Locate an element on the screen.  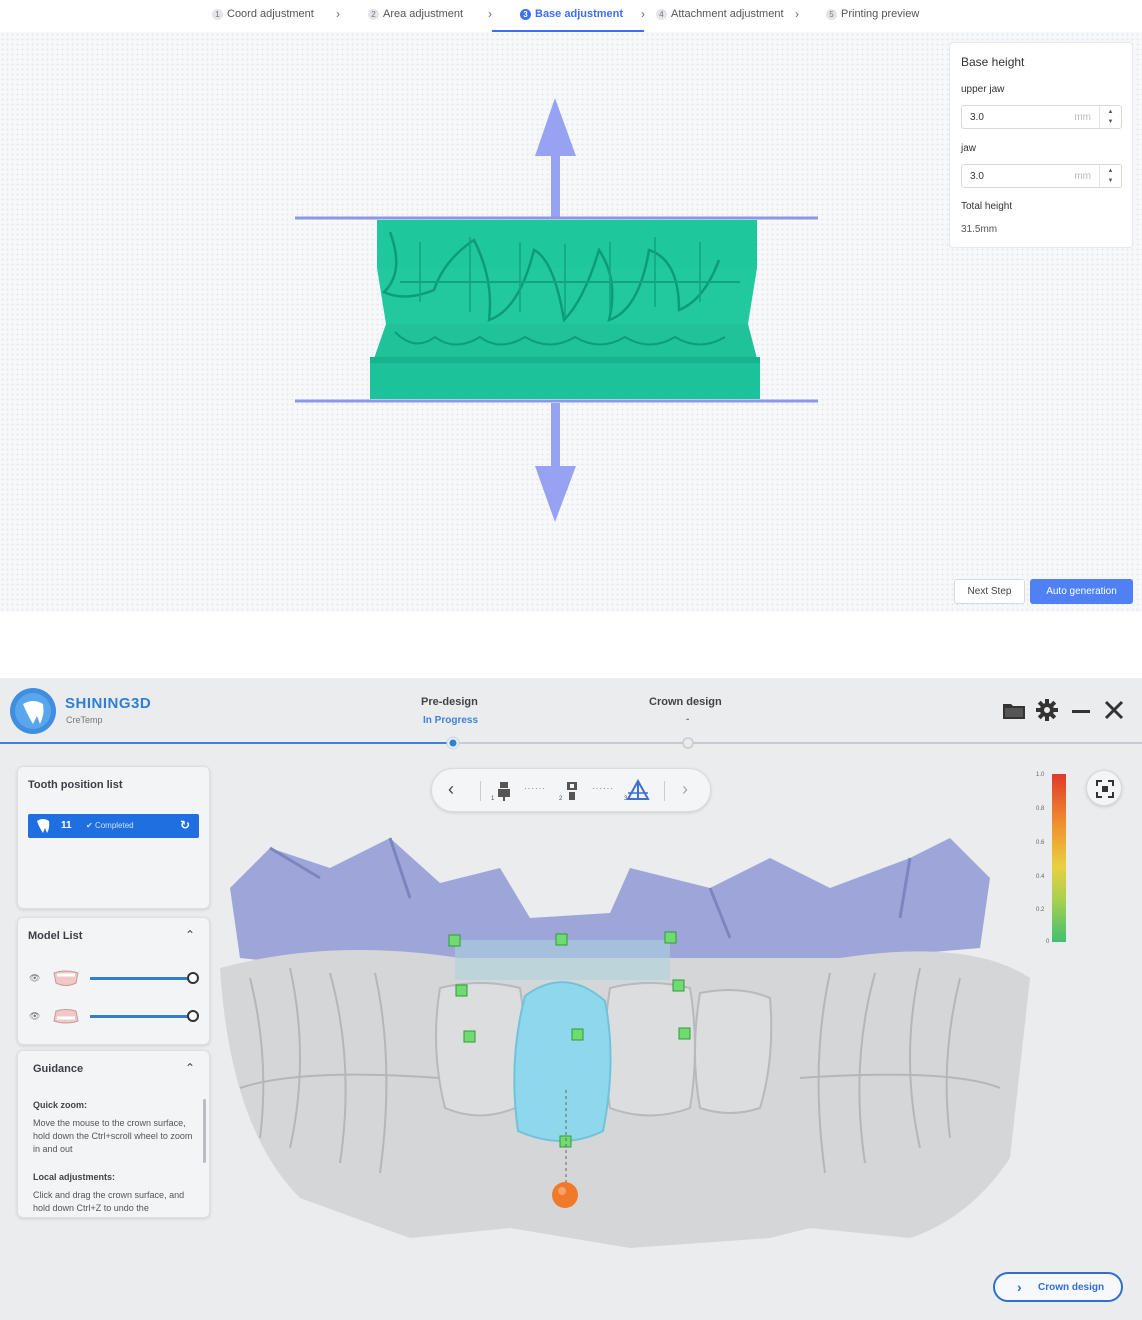
crown-design-button: › Crown design is located at coordinates (1058, 1287).